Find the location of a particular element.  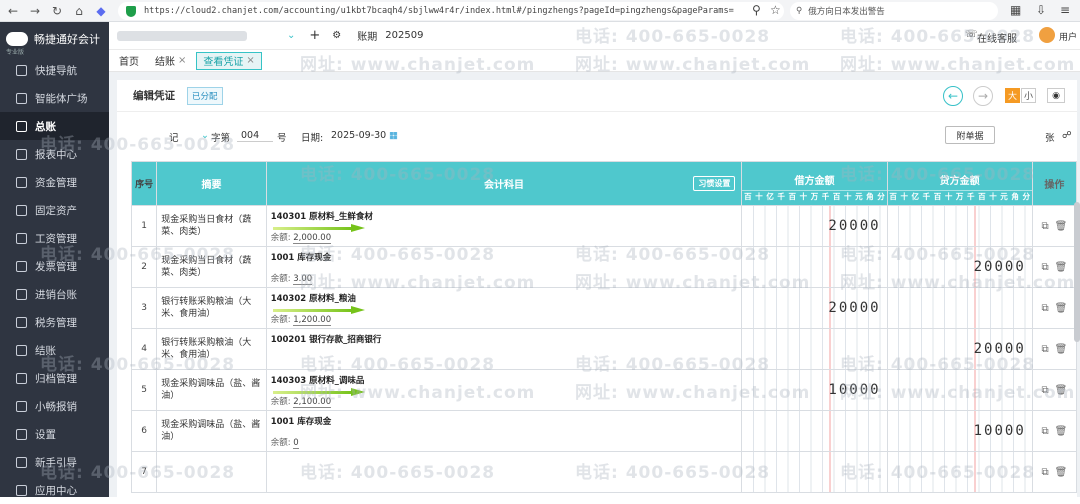

forward-icon: → is located at coordinates (35, 11).